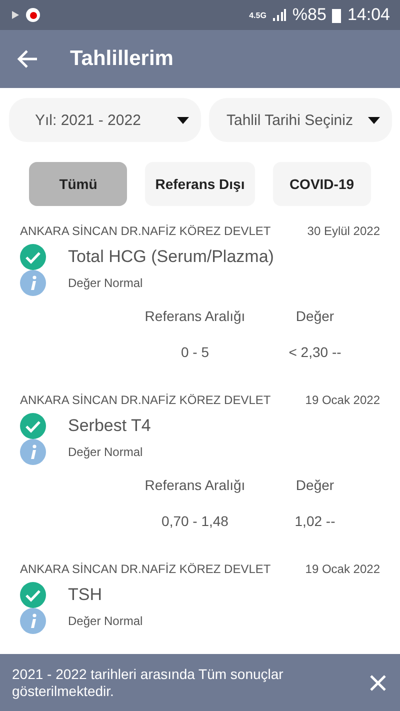 This screenshot has width=400, height=711. Describe the element at coordinates (171, 257) in the screenshot. I see `test-name: Total HCG (Serum/Plazma)` at that location.